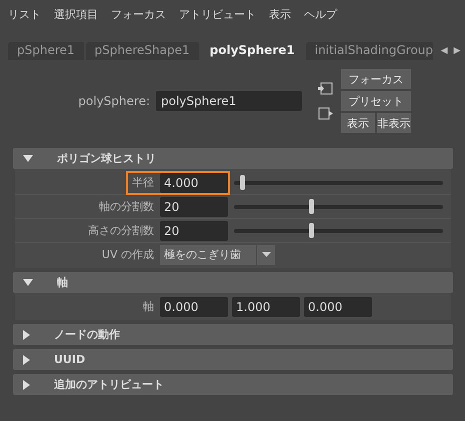 This screenshot has width=465, height=421. I want to click on node-button: 非表示, so click(394, 123).